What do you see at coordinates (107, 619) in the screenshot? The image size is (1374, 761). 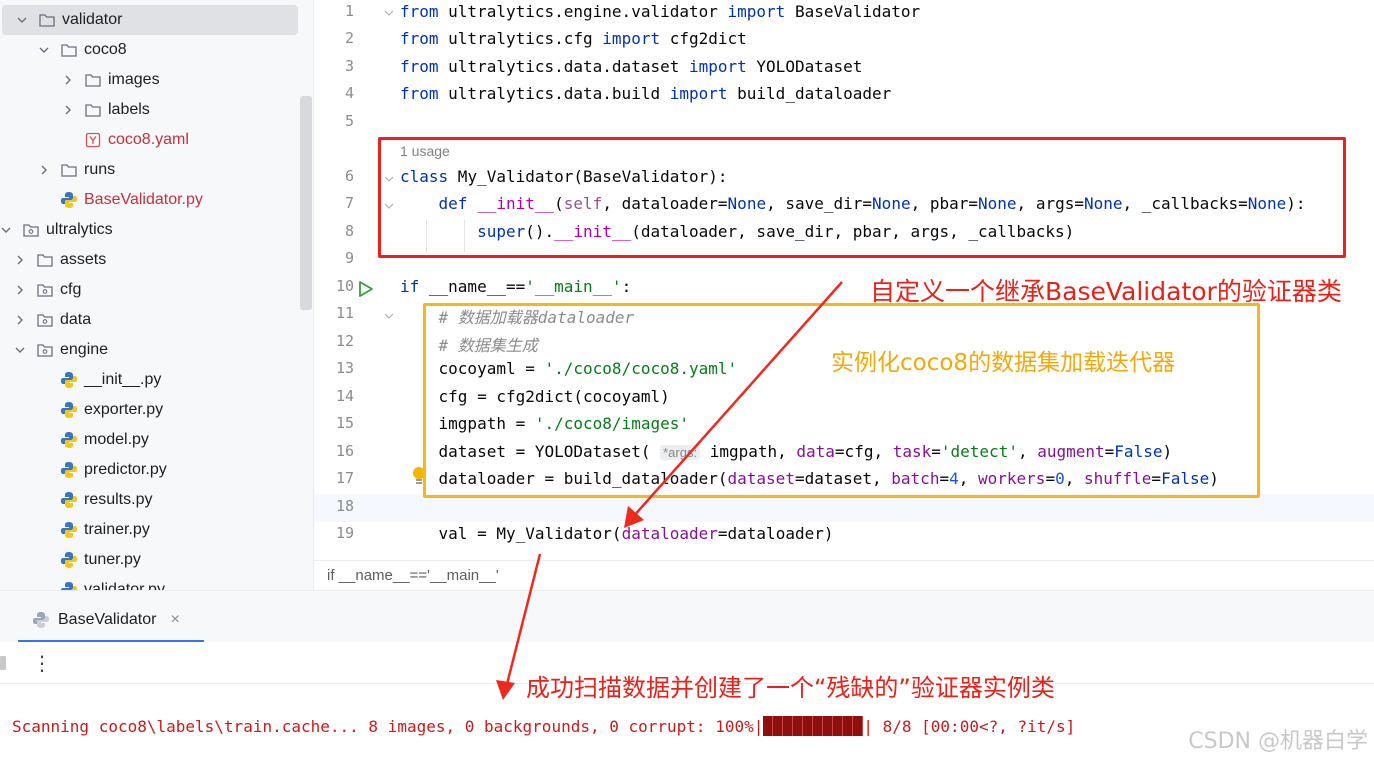 I see `run-tab-label: BaseValidator` at bounding box center [107, 619].